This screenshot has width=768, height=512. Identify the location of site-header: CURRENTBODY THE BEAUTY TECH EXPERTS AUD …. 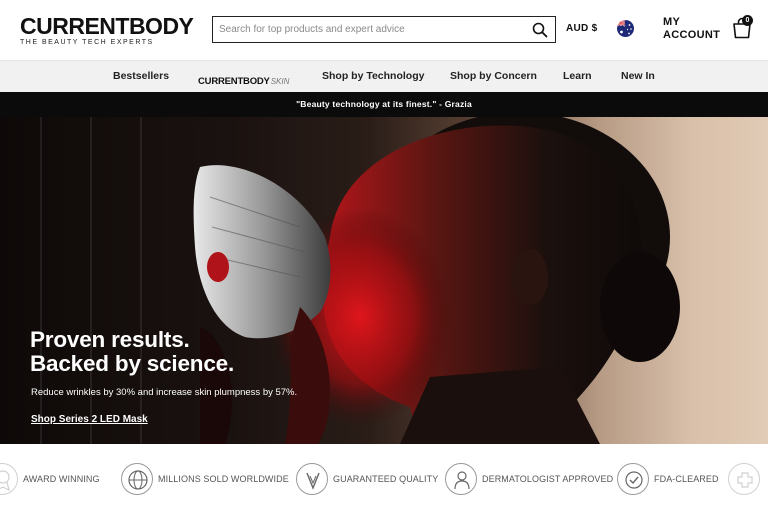
(384, 30).